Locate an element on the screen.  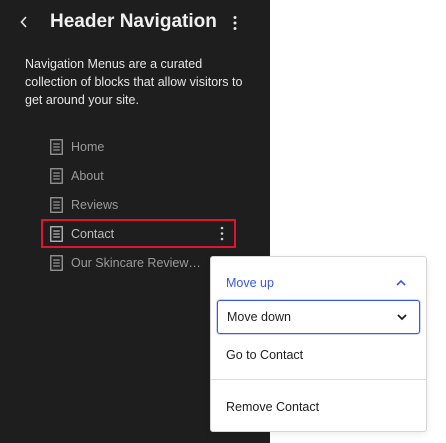
menu-item-label: Remove Contact is located at coordinates (273, 407).